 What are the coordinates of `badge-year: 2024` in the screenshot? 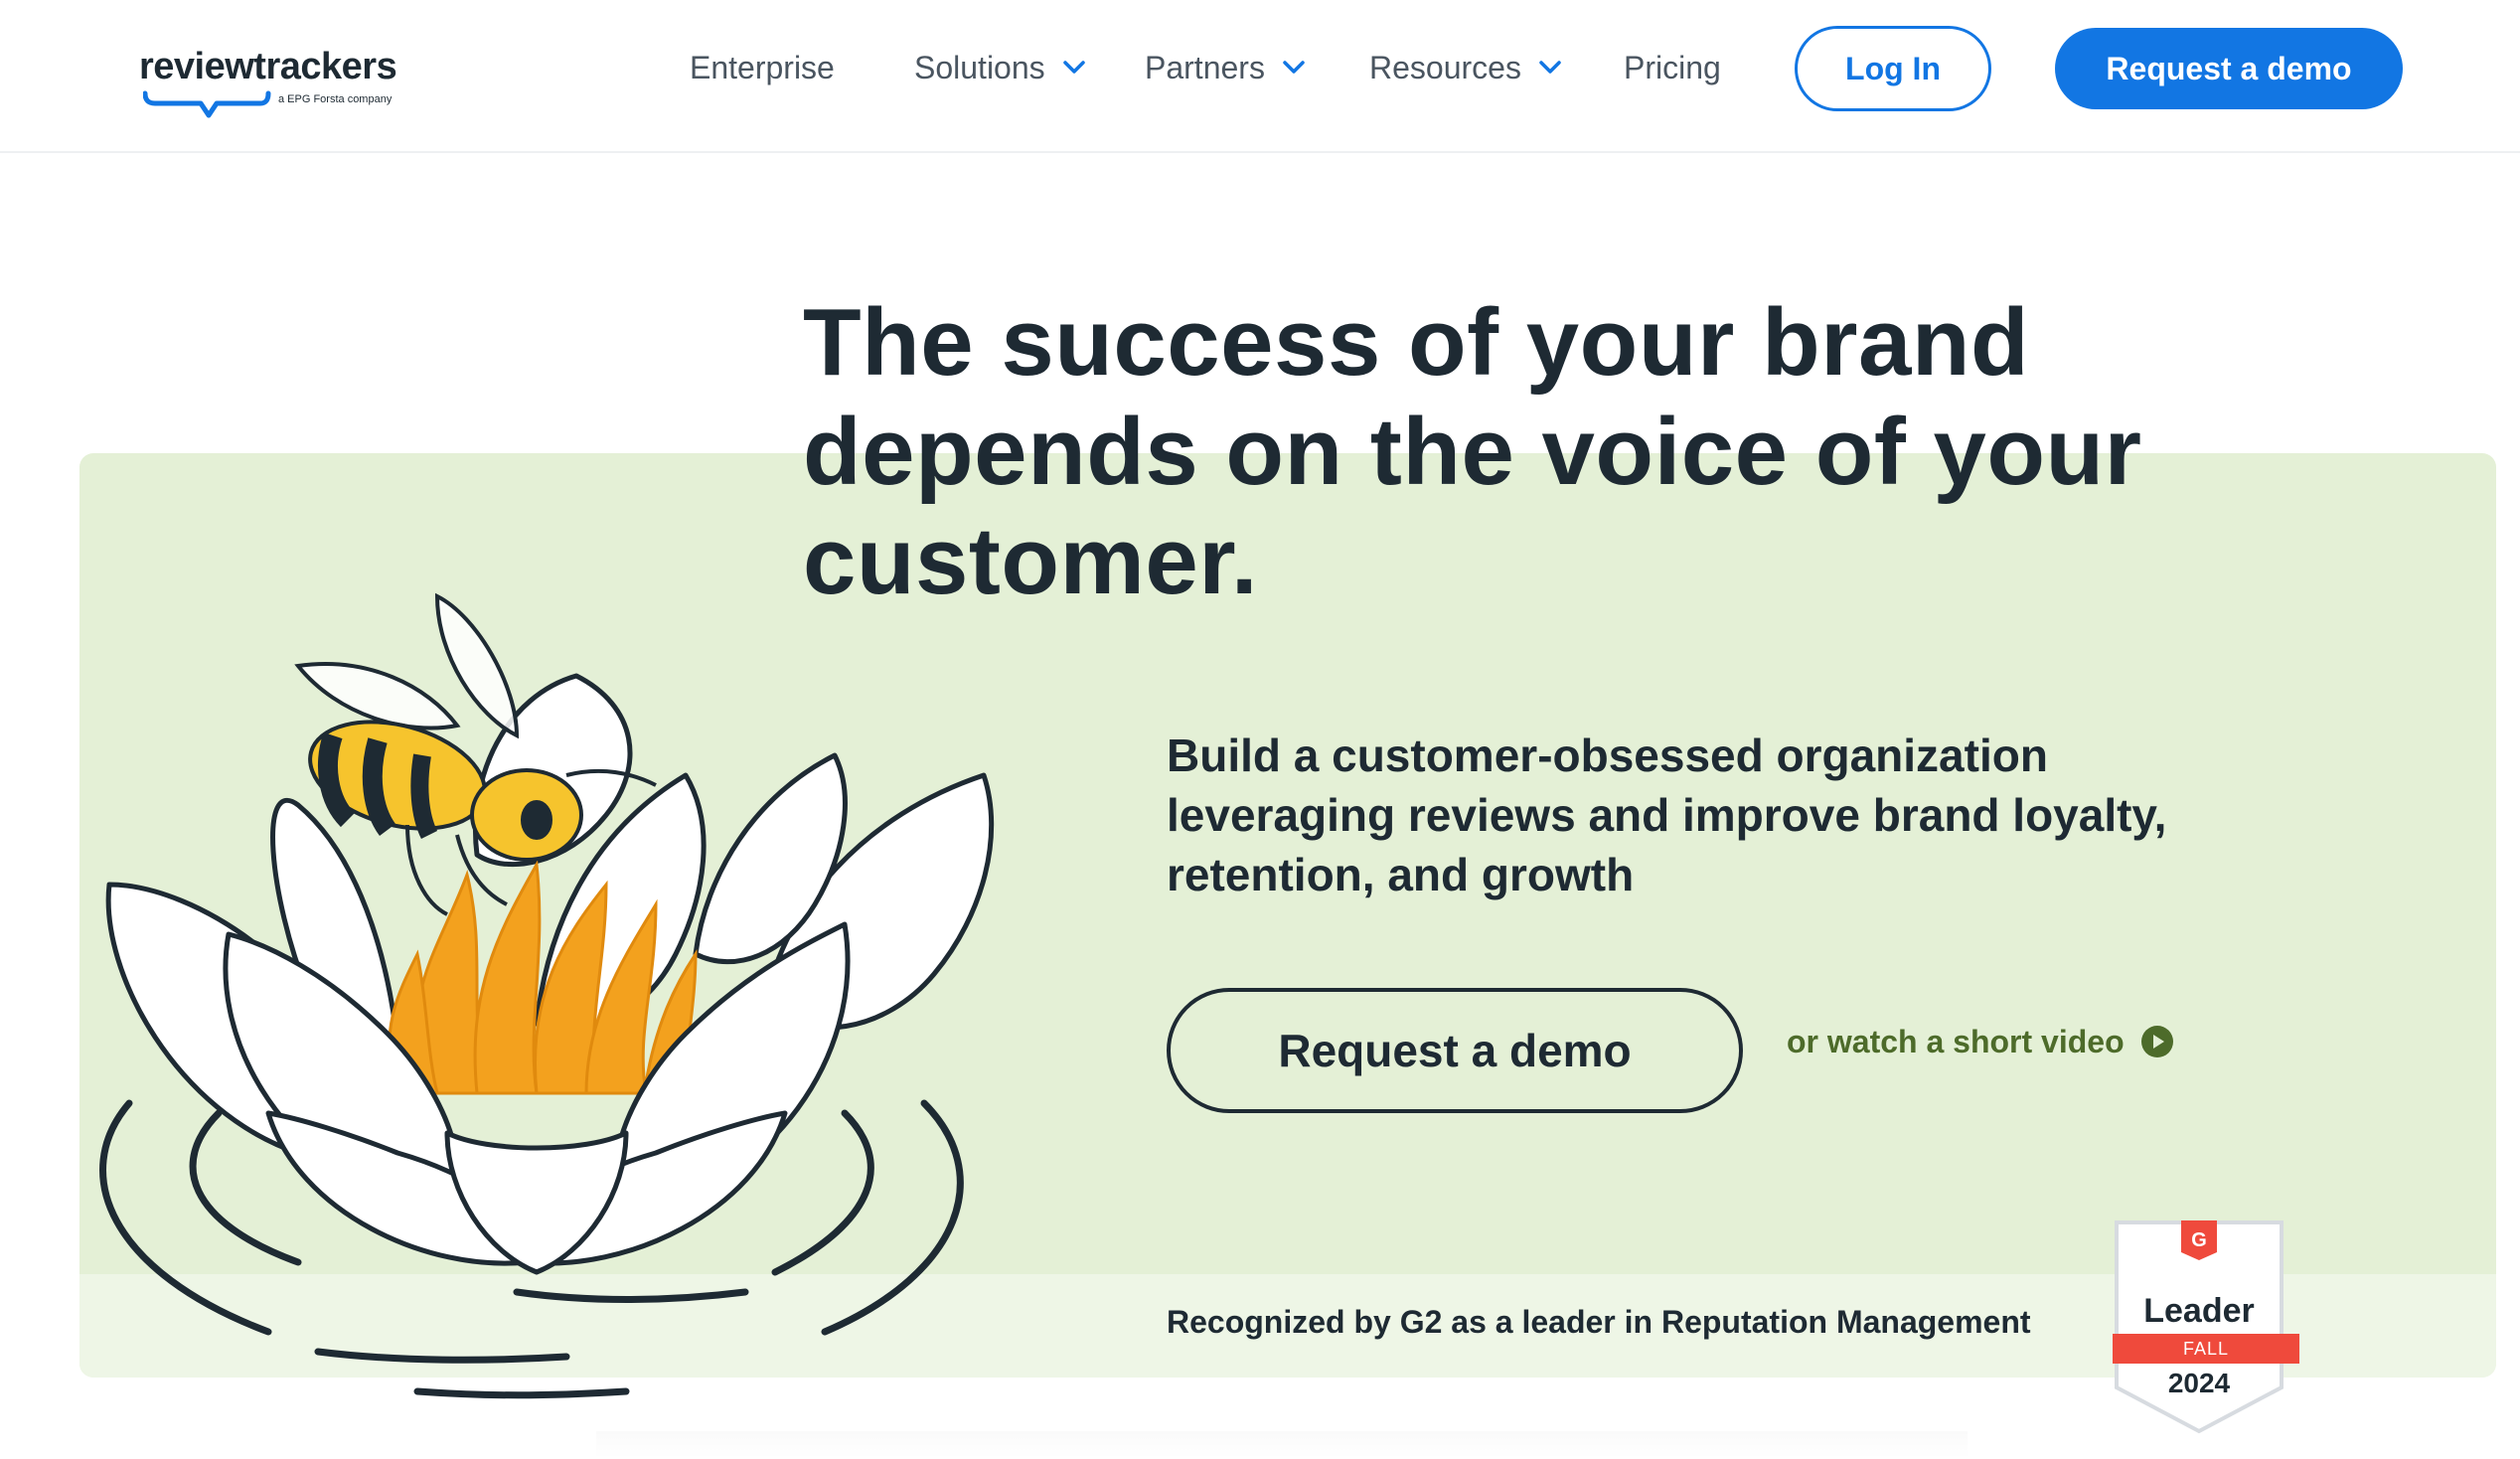 It's located at (2199, 1383).